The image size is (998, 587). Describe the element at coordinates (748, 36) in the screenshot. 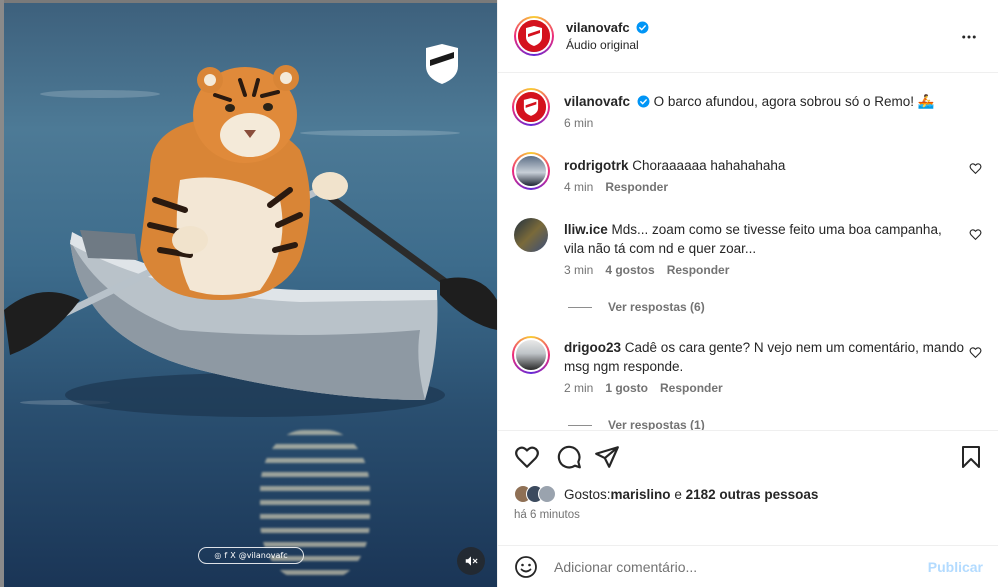

I see `post-header: vilanovafc Áudio original` at that location.